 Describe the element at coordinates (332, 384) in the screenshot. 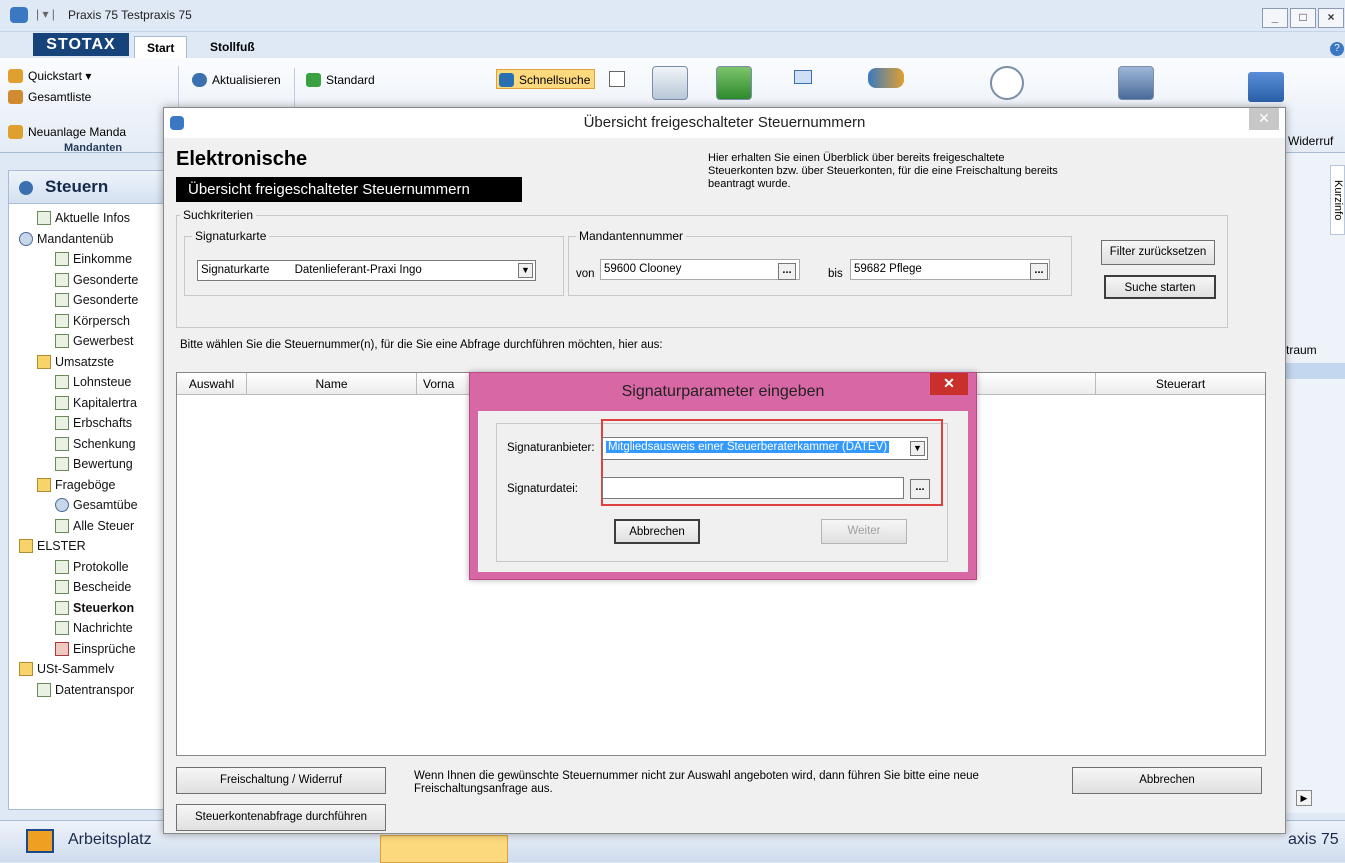

I see `column-header-name: Name` at that location.